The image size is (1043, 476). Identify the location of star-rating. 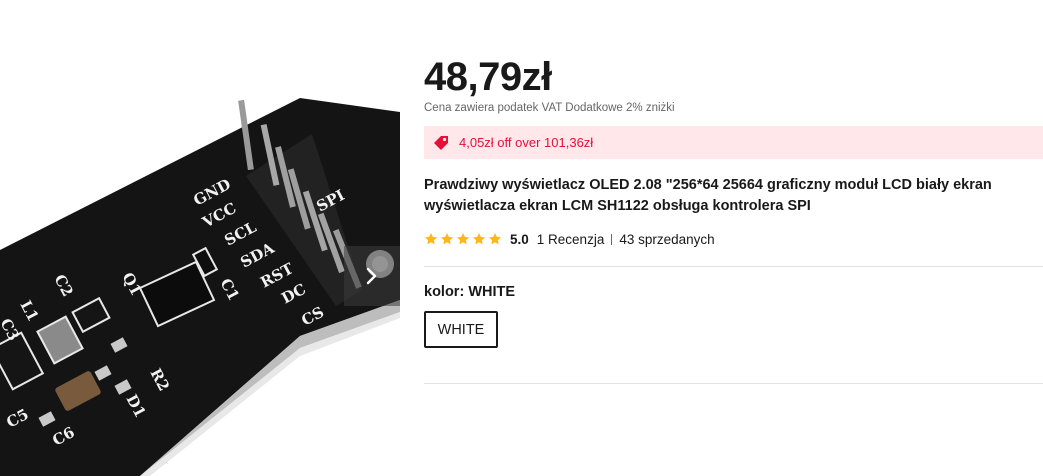
(463, 239).